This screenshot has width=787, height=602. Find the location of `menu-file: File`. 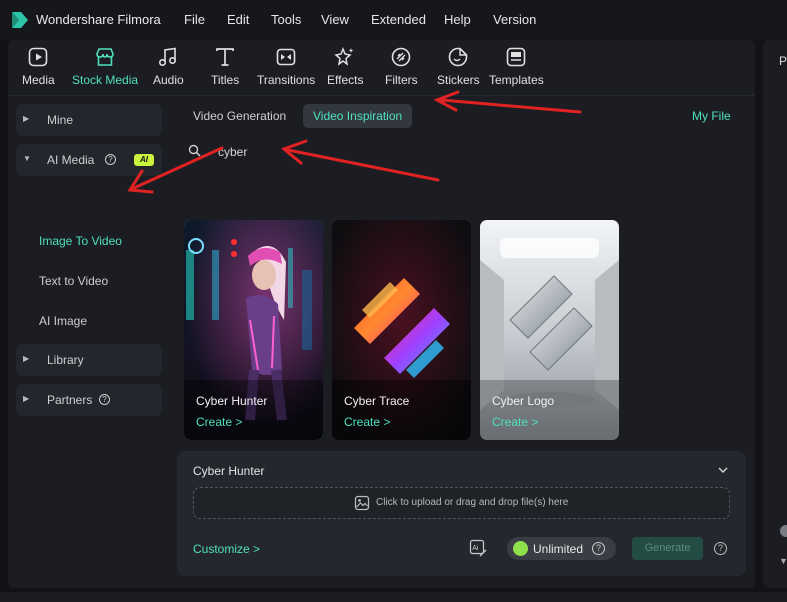

menu-file: File is located at coordinates (194, 19).